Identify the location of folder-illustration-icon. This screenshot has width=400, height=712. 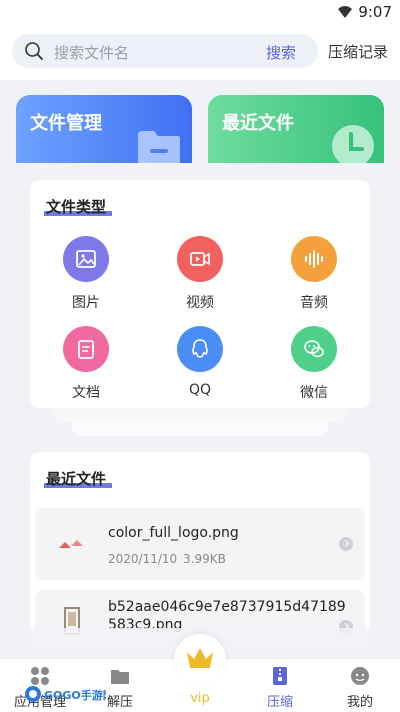
(159, 147).